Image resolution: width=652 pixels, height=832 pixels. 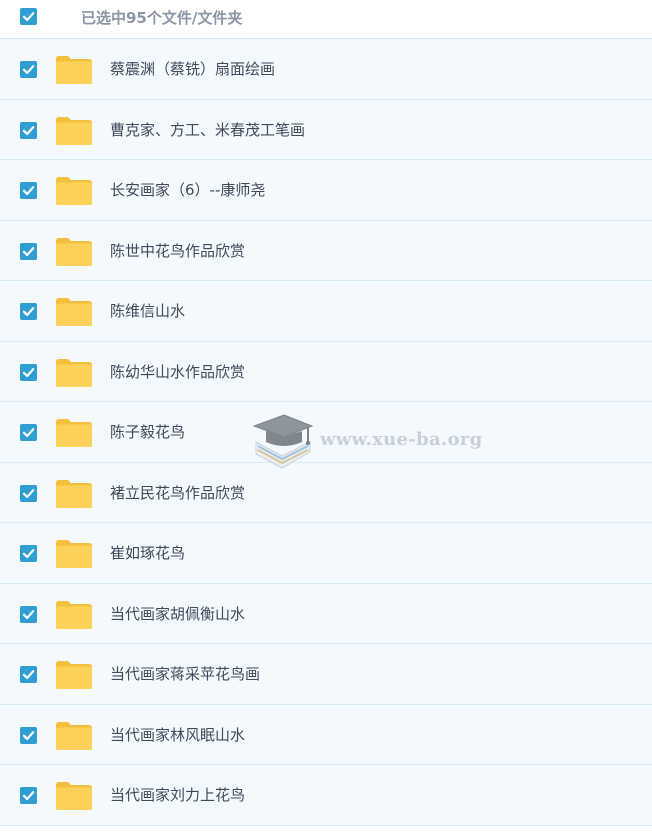 What do you see at coordinates (148, 553) in the screenshot?
I see `folder-name: 崔如琢花鸟` at bounding box center [148, 553].